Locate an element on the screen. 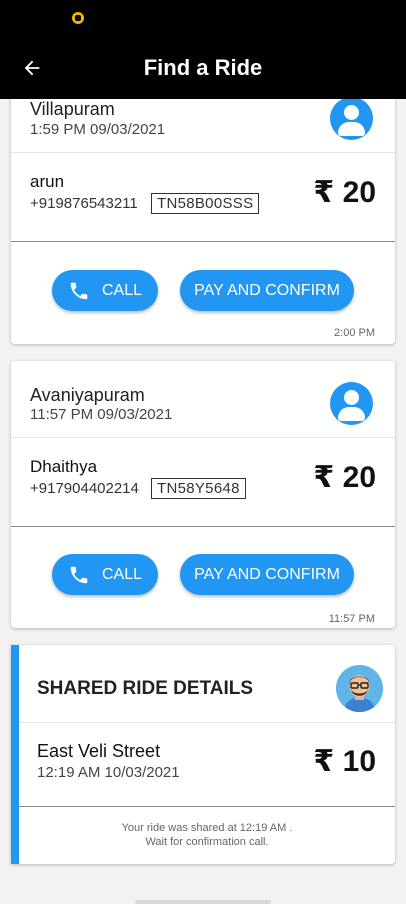  page-title: Find a Ride is located at coordinates (203, 67).